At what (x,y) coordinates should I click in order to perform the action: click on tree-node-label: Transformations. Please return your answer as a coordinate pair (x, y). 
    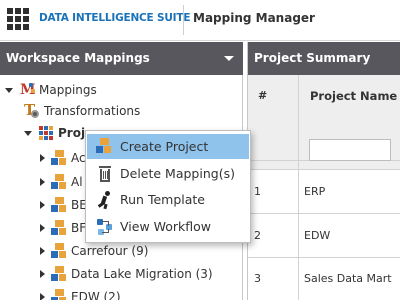
    Looking at the image, I should click on (92, 111).